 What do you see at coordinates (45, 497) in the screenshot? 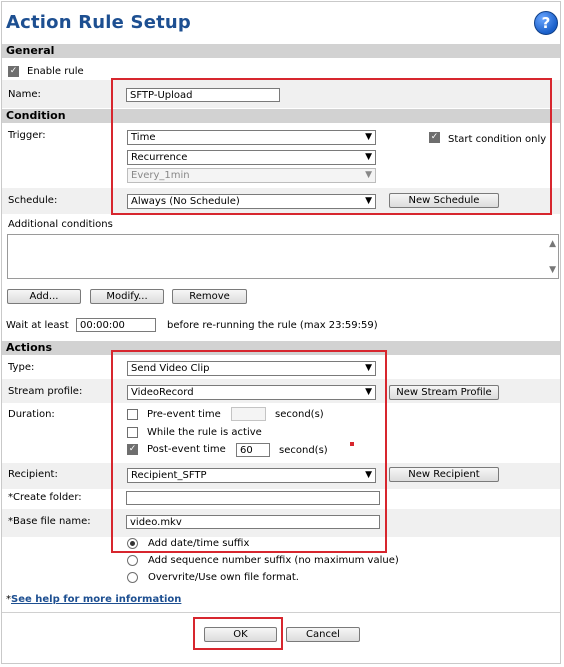
I see `create-folder-label: *Create folder:` at bounding box center [45, 497].